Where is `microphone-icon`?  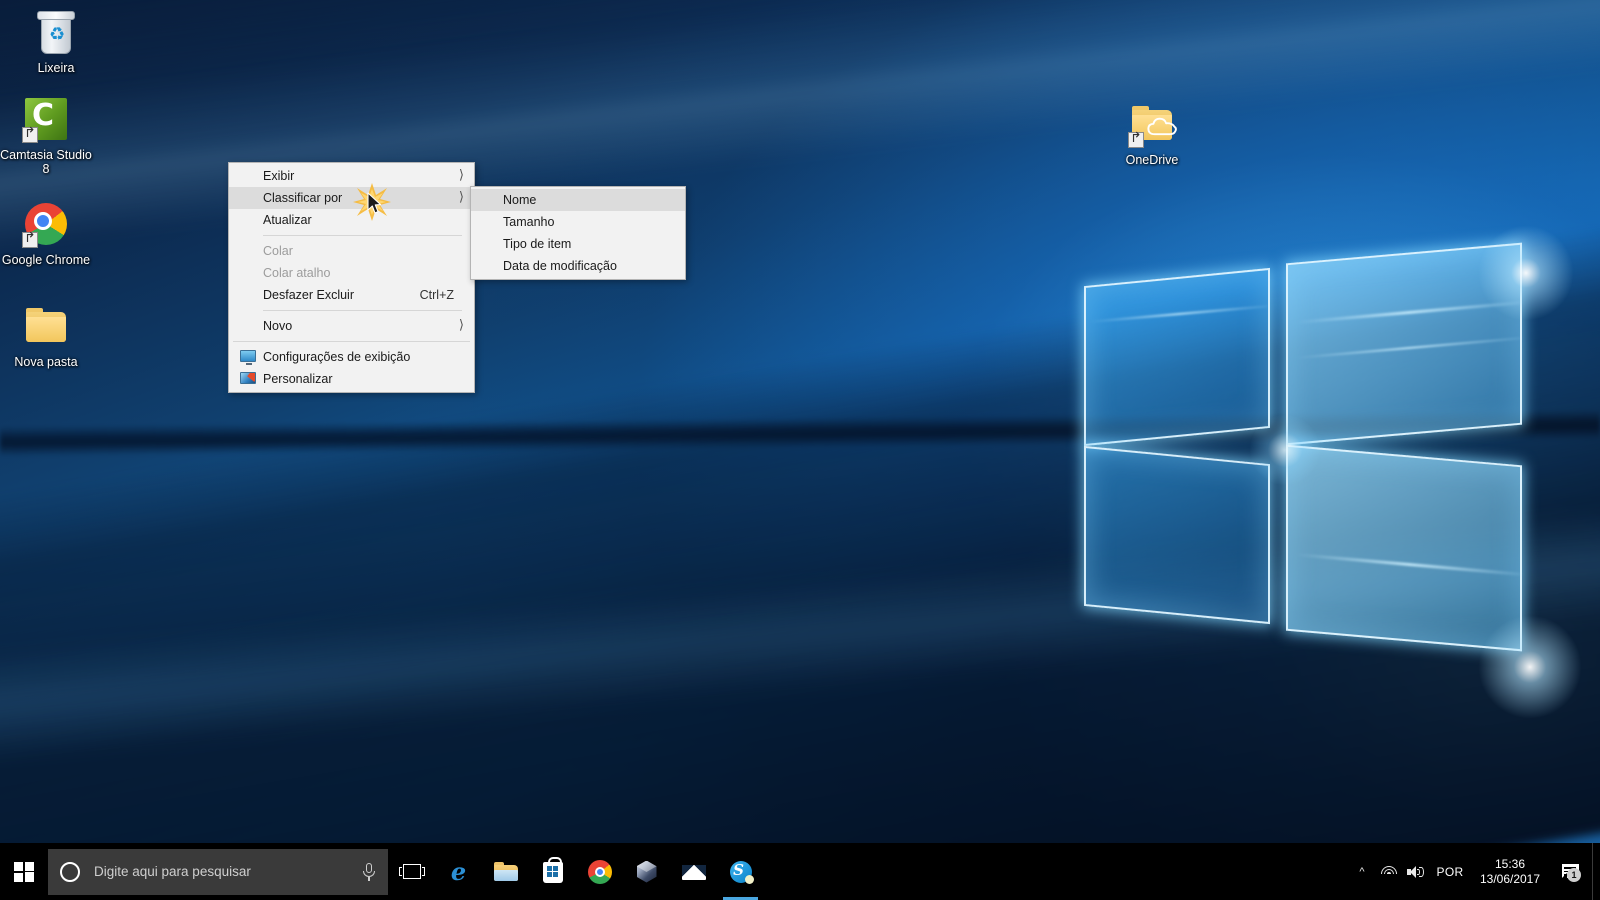
microphone-icon is located at coordinates (369, 871).